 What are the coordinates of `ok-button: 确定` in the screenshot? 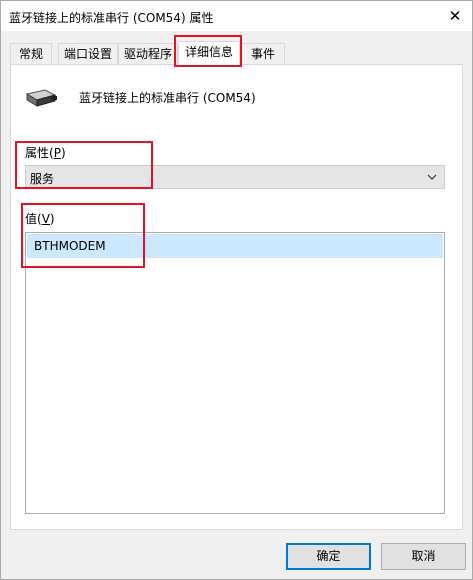 It's located at (328, 556).